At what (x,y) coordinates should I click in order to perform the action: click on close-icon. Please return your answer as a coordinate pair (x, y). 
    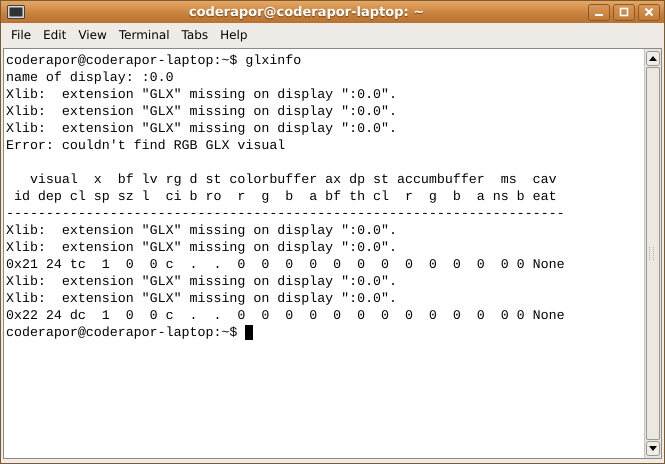
    Looking at the image, I should click on (649, 12).